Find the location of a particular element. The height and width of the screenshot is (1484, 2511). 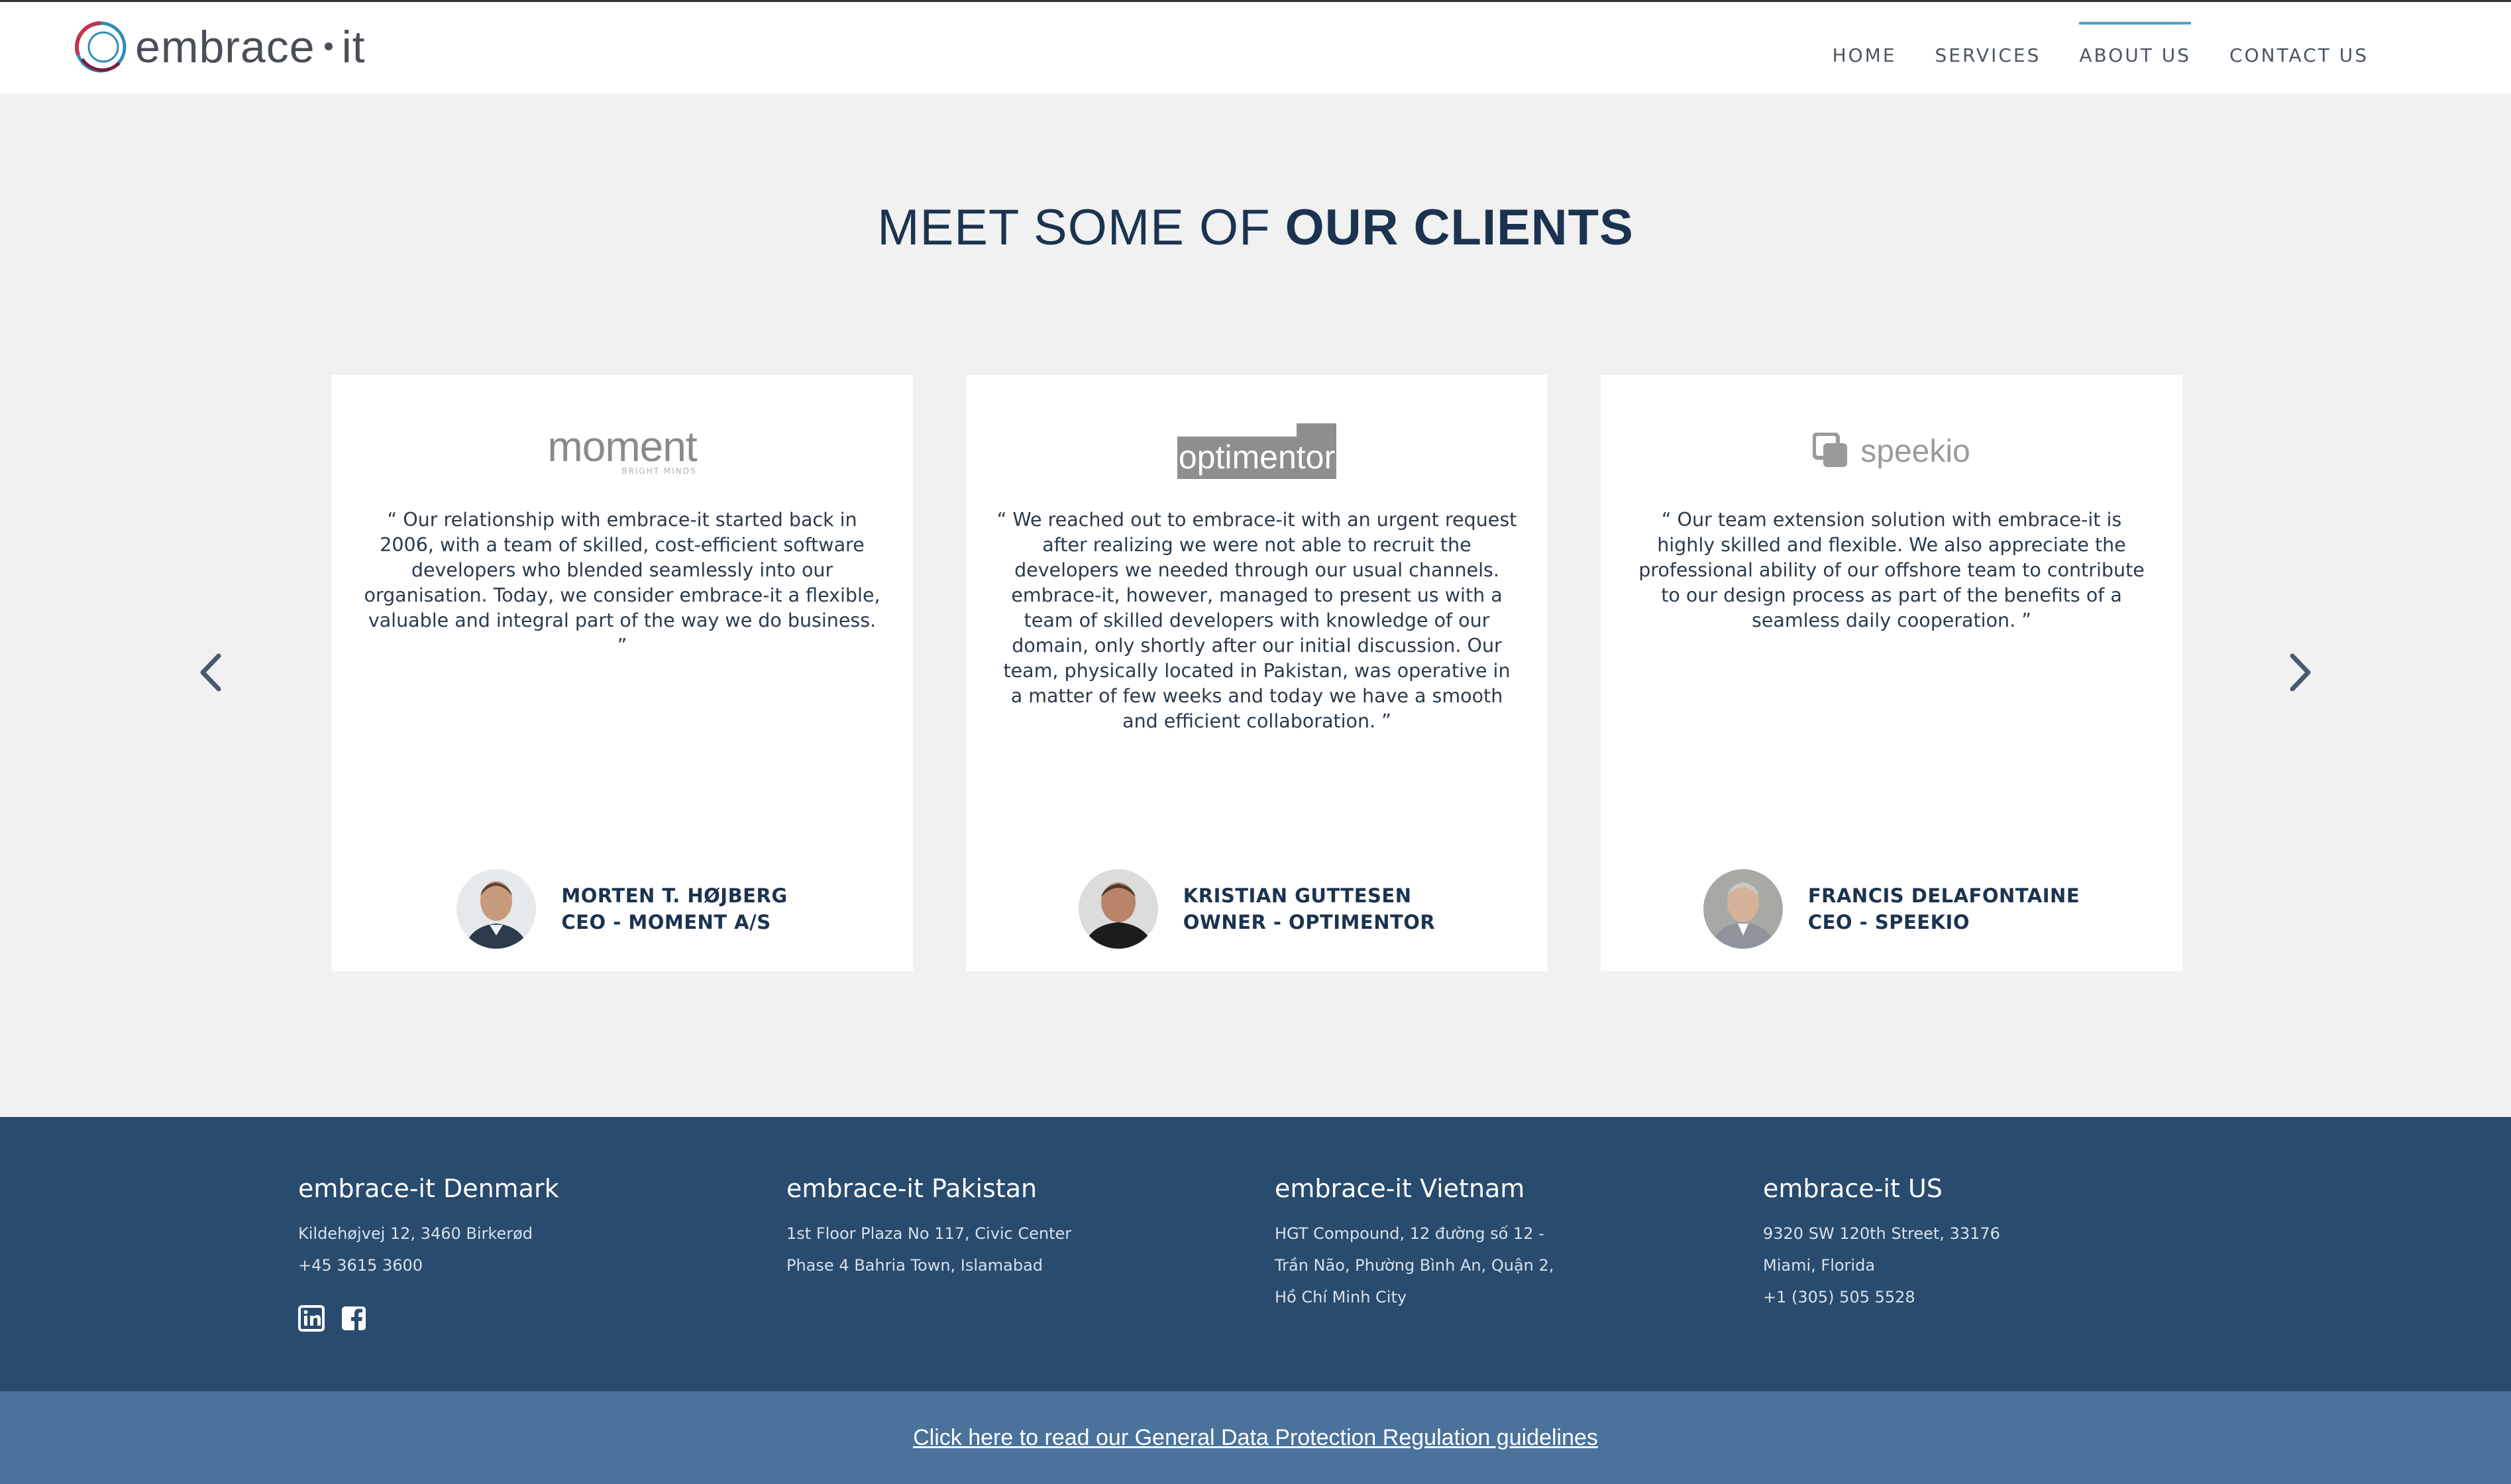

nav-contact-us: CONTACT US is located at coordinates (2299, 48).